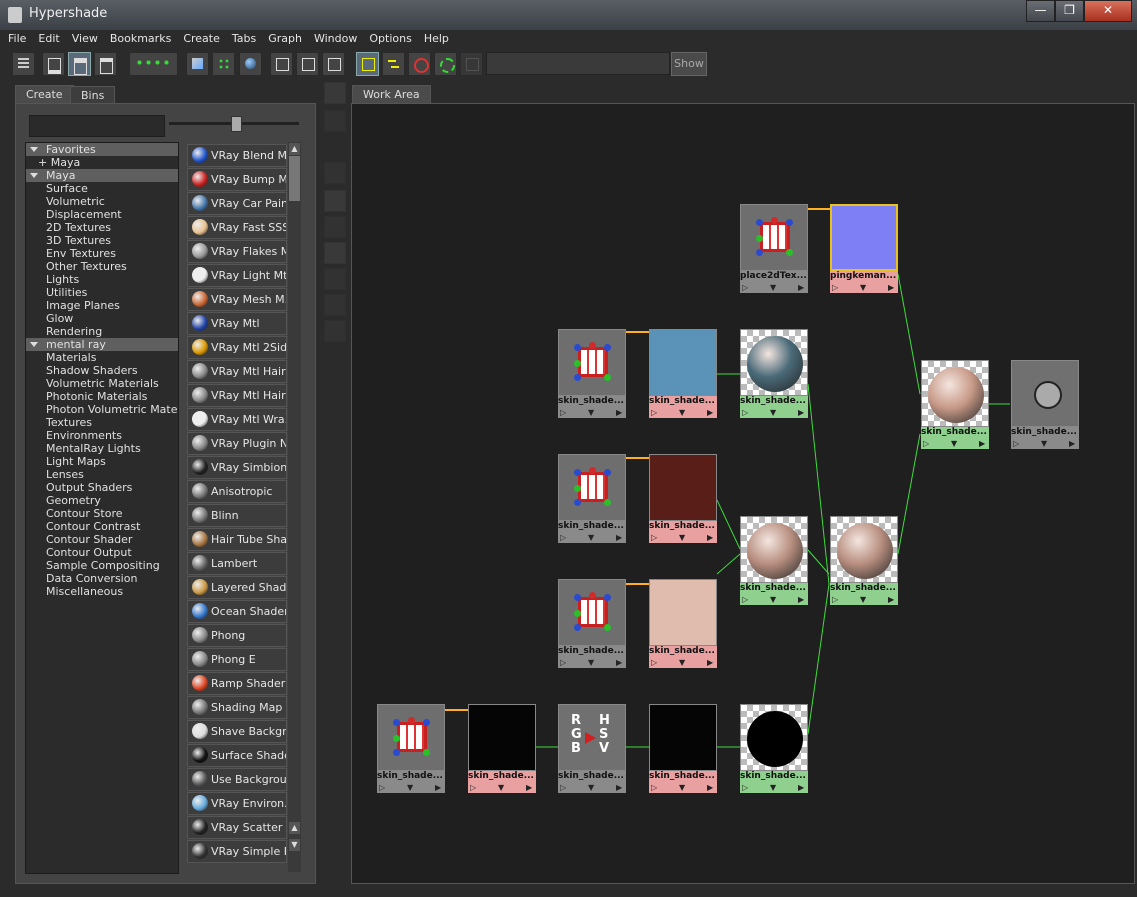 The image size is (1137, 897). Describe the element at coordinates (102, 500) in the screenshot. I see `tree-item: Geometry` at that location.